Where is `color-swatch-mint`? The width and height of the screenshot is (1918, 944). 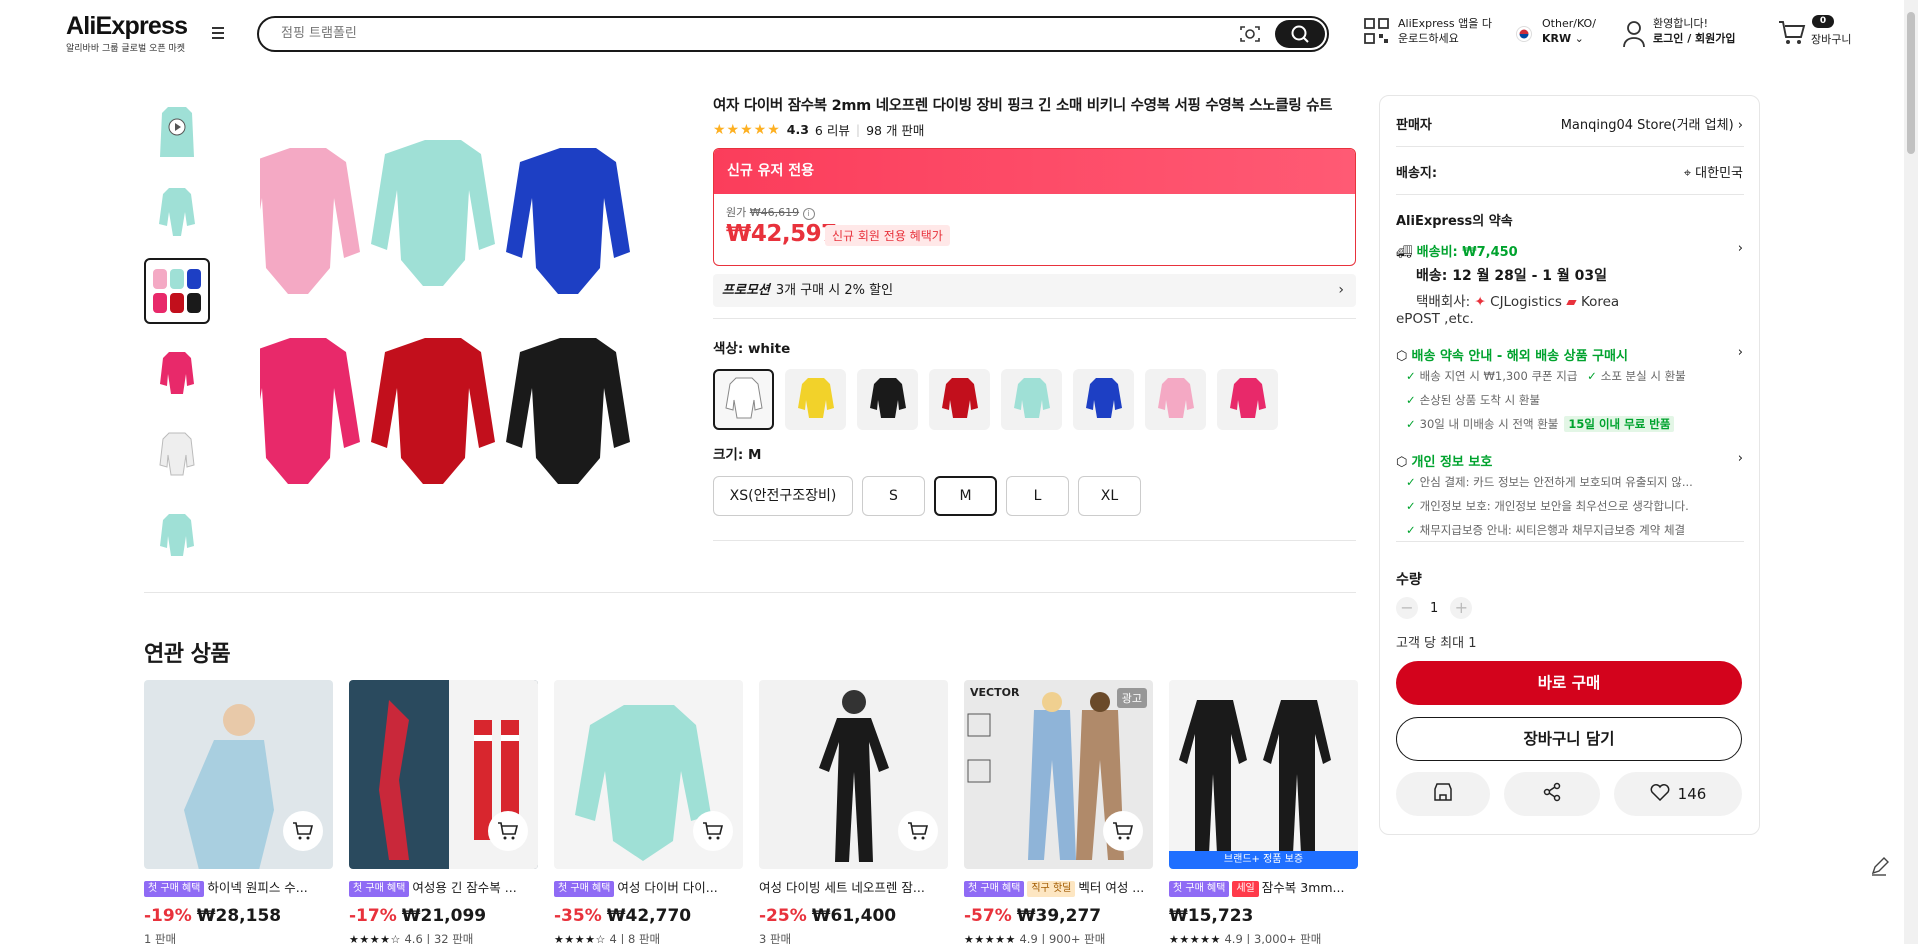
color-swatch-mint is located at coordinates (1031, 399).